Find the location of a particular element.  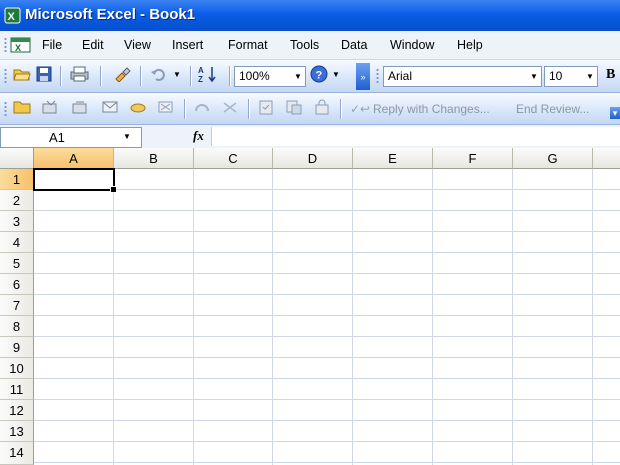

excel-app-icon: X is located at coordinates (12, 15).